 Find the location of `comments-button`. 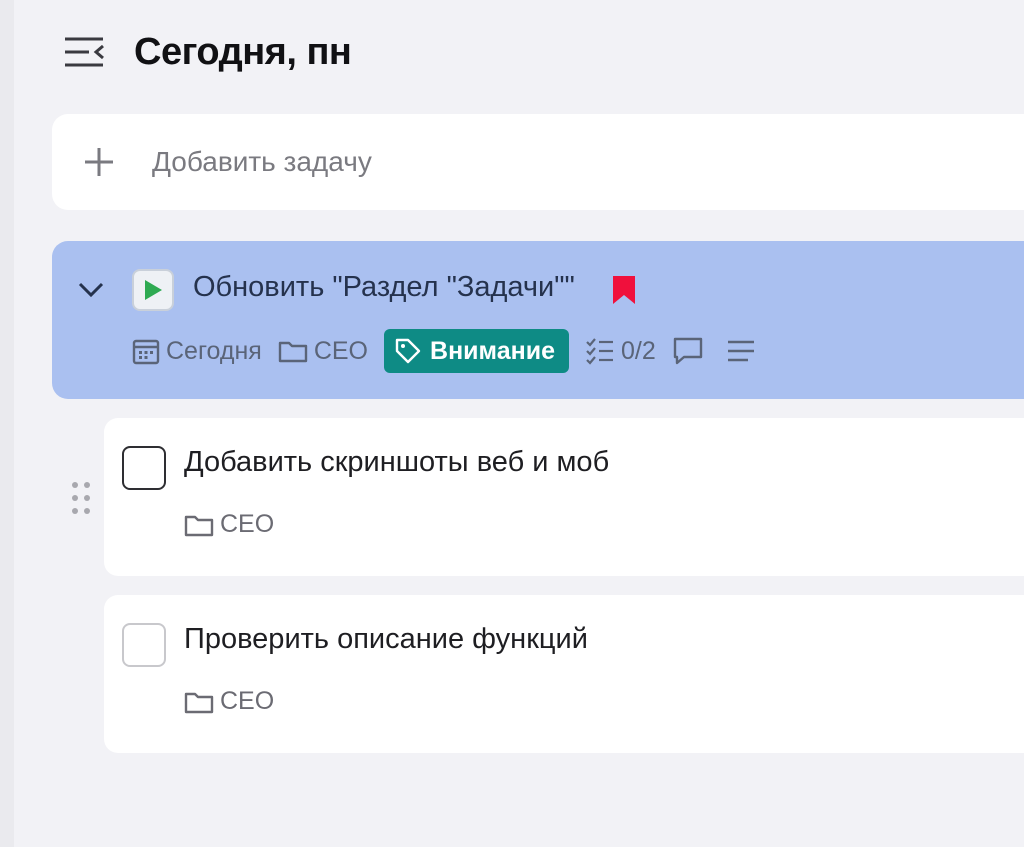

comments-button is located at coordinates (691, 351).